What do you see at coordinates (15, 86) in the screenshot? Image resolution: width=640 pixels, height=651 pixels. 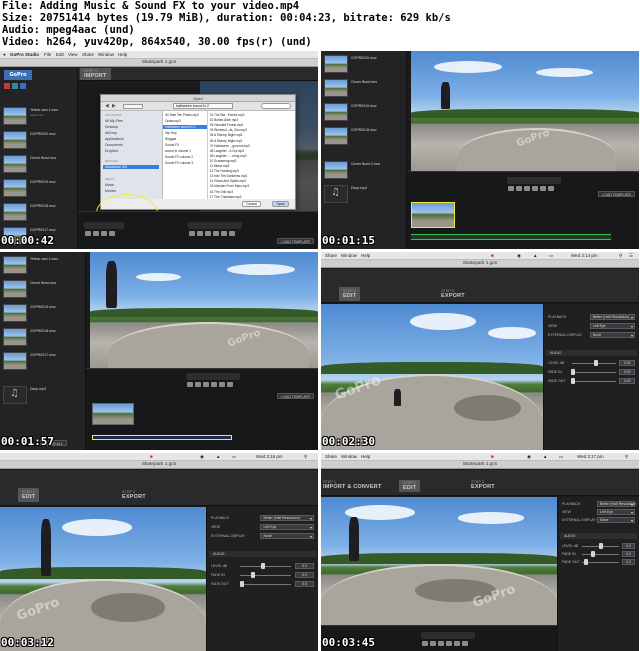 I see `teal-button-icon` at bounding box center [15, 86].